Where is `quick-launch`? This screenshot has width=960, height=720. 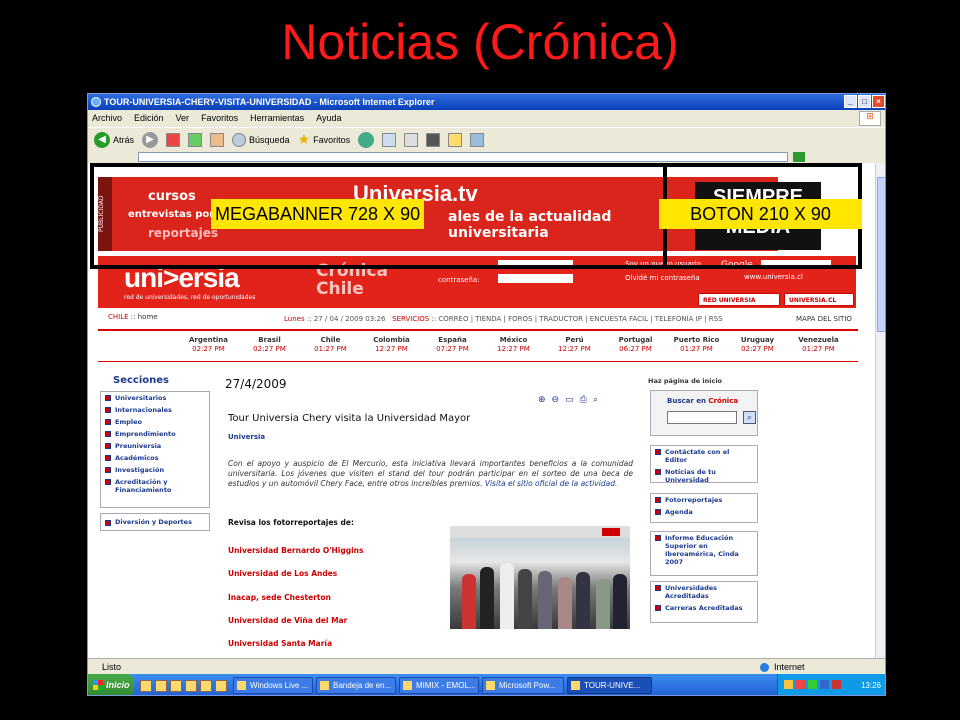
quick-launch is located at coordinates (183, 685).